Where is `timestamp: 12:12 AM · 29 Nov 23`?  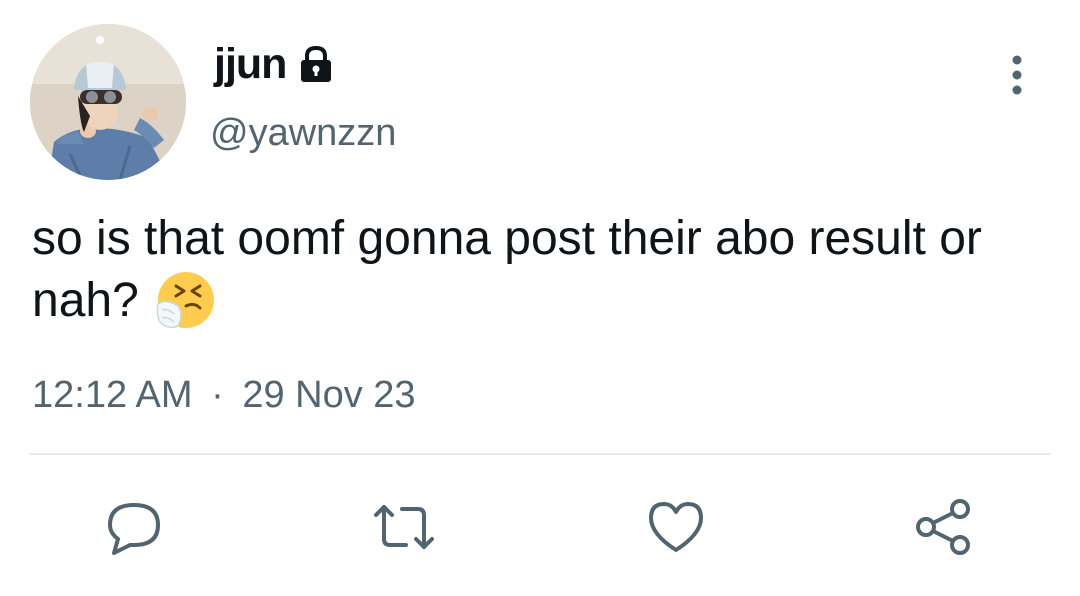
timestamp: 12:12 AM · 29 Nov 23 is located at coordinates (224, 395).